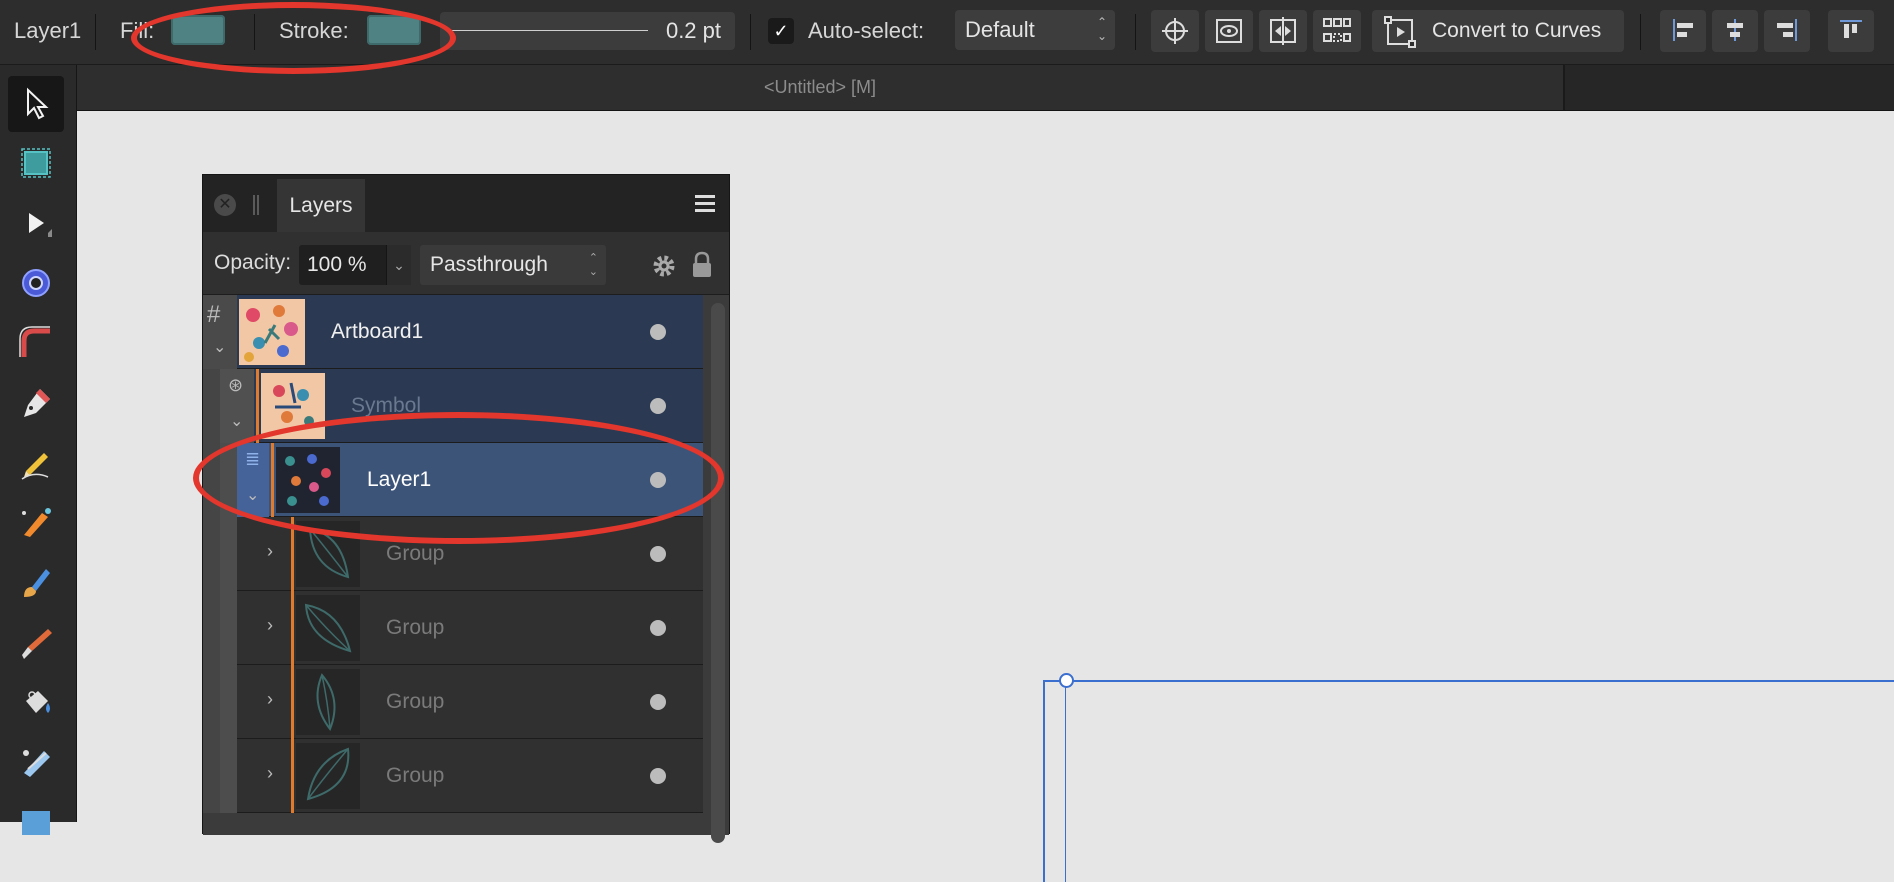  I want to click on vector-brush-icon, so click(36, 522).